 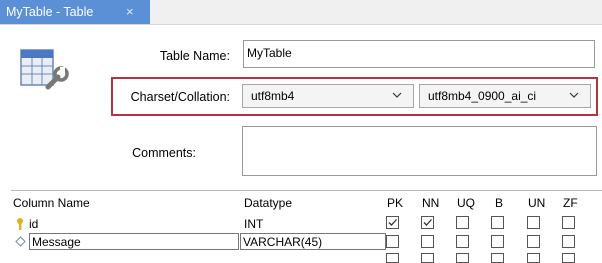 What do you see at coordinates (134, 241) in the screenshot?
I see `column-name-input: Message` at bounding box center [134, 241].